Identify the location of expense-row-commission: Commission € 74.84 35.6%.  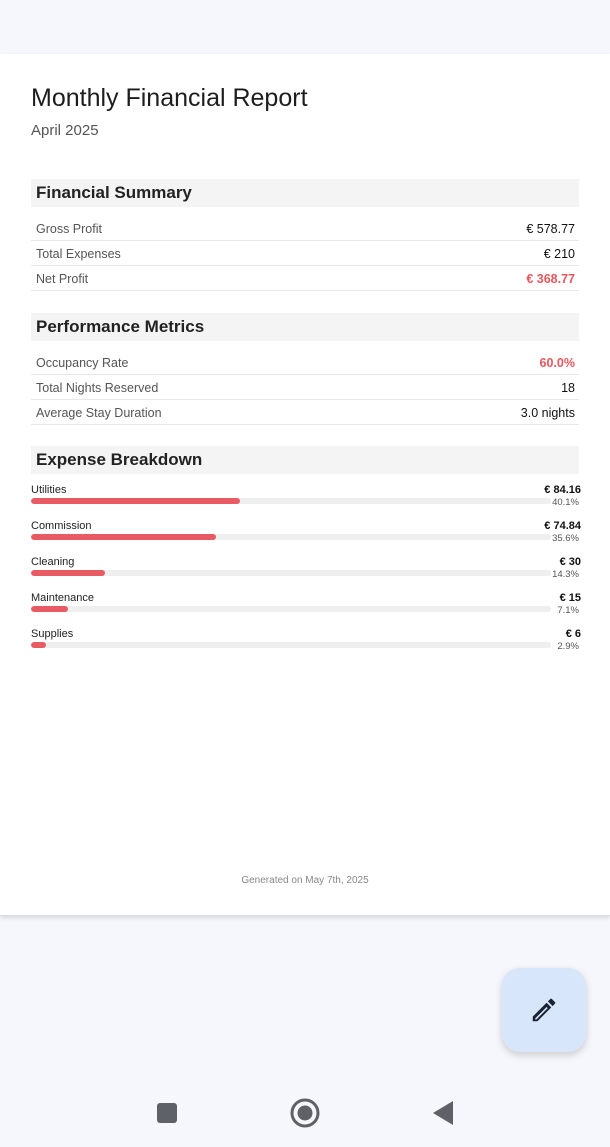
(306, 535).